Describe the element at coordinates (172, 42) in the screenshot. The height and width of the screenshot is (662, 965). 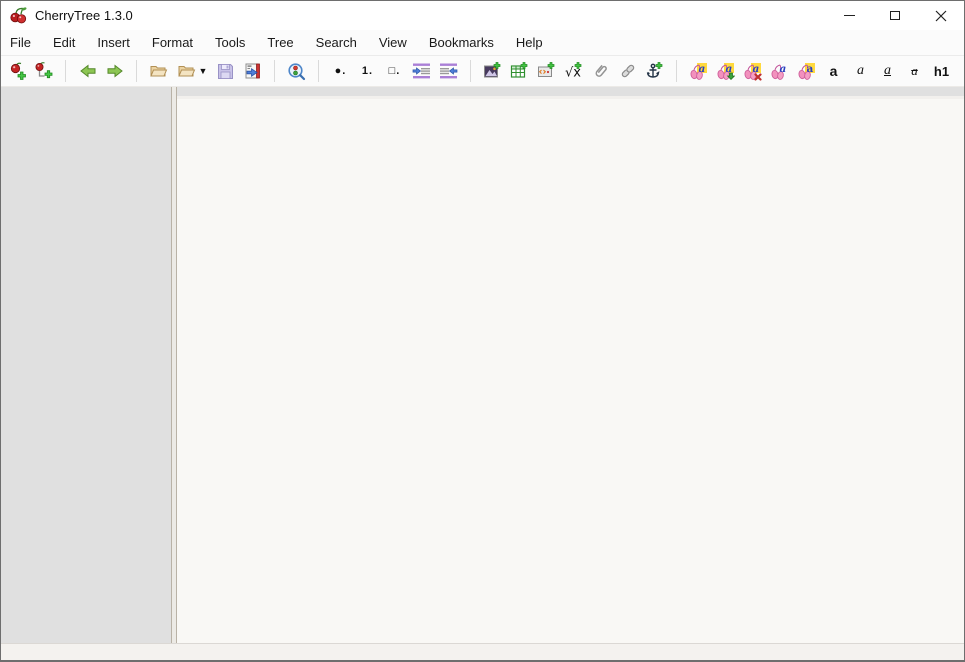
I see `menu-format: Format` at that location.